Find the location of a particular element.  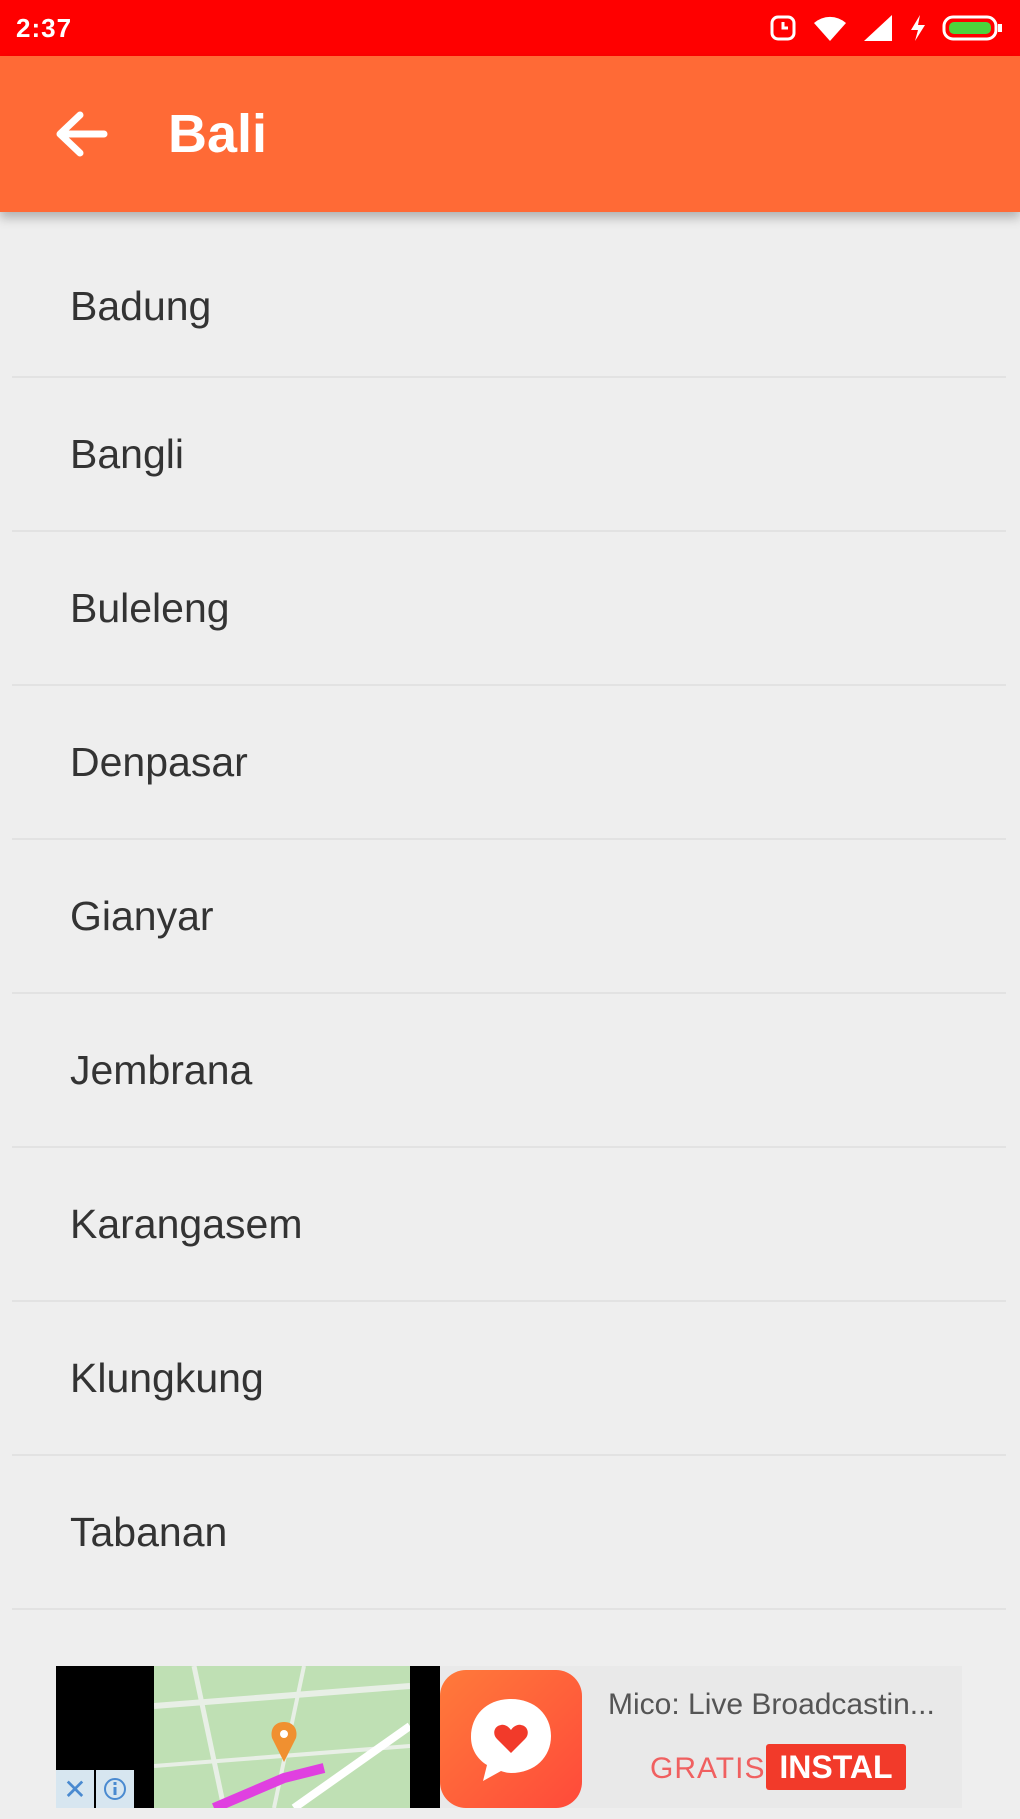

battery-icon is located at coordinates (972, 28).